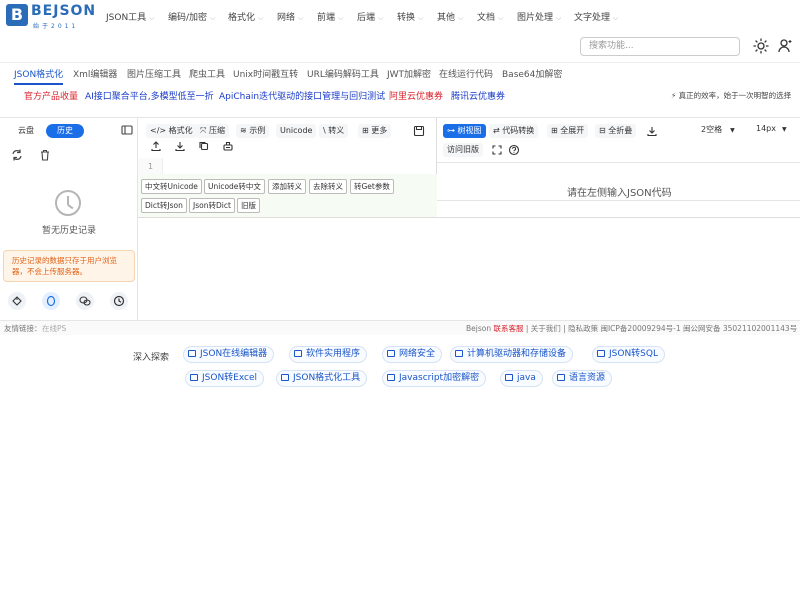 The width and height of the screenshot is (800, 600). I want to click on explore-tag: 语言资源, so click(582, 378).